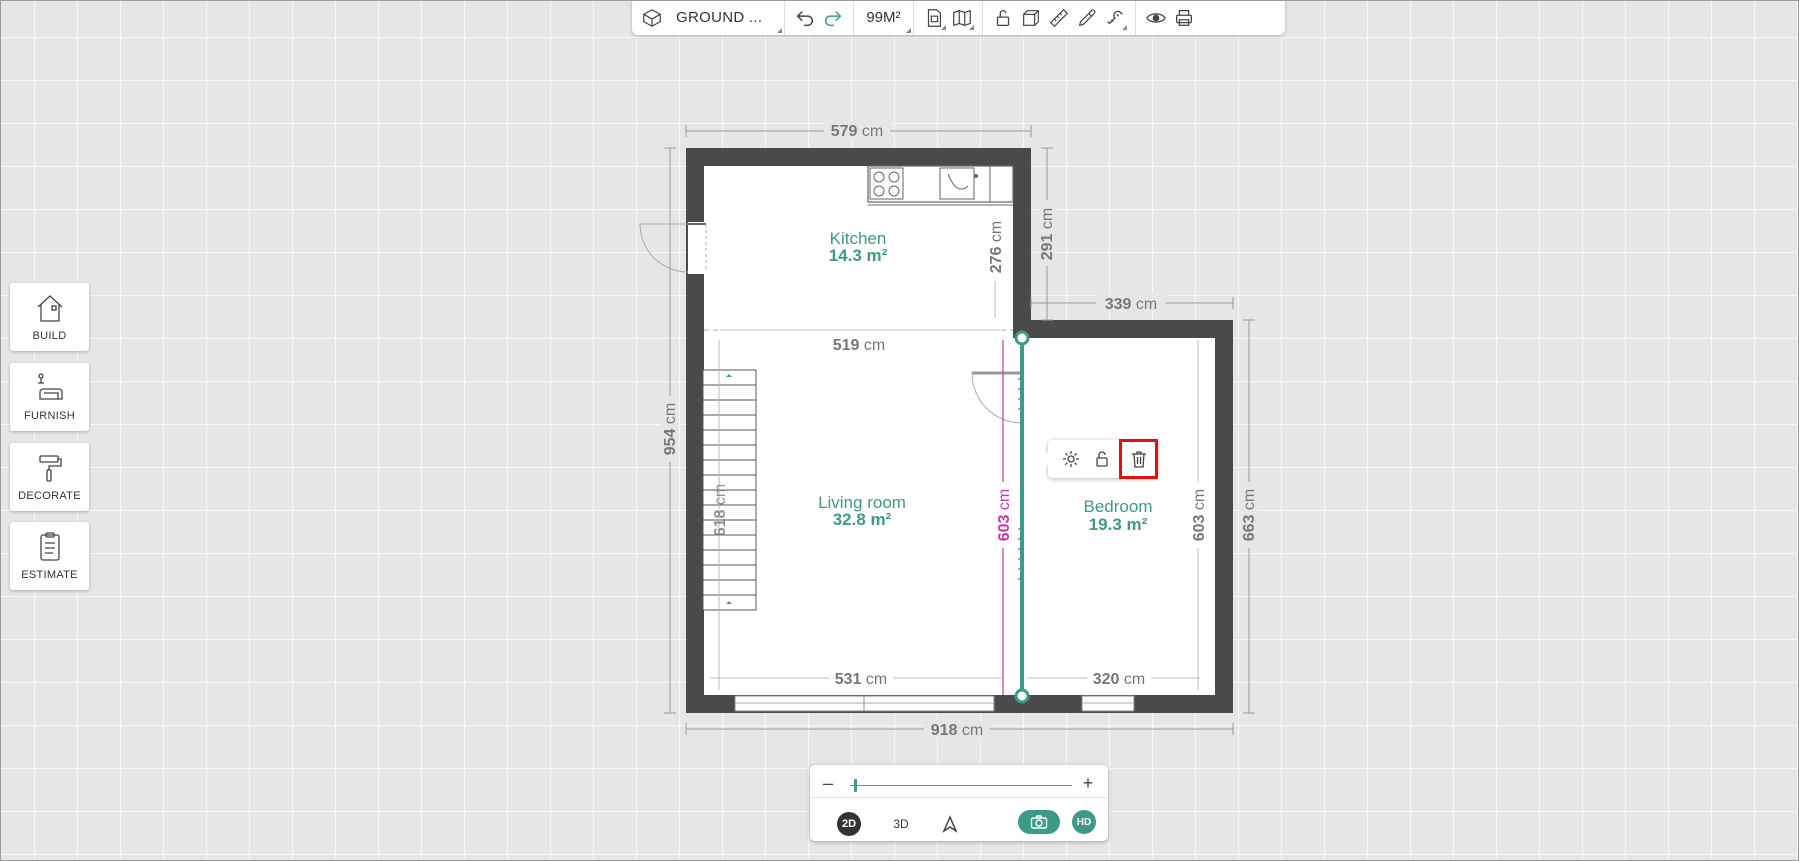  What do you see at coordinates (1118, 524) in the screenshot?
I see `room-area-bedroom: 19.3 m²` at bounding box center [1118, 524].